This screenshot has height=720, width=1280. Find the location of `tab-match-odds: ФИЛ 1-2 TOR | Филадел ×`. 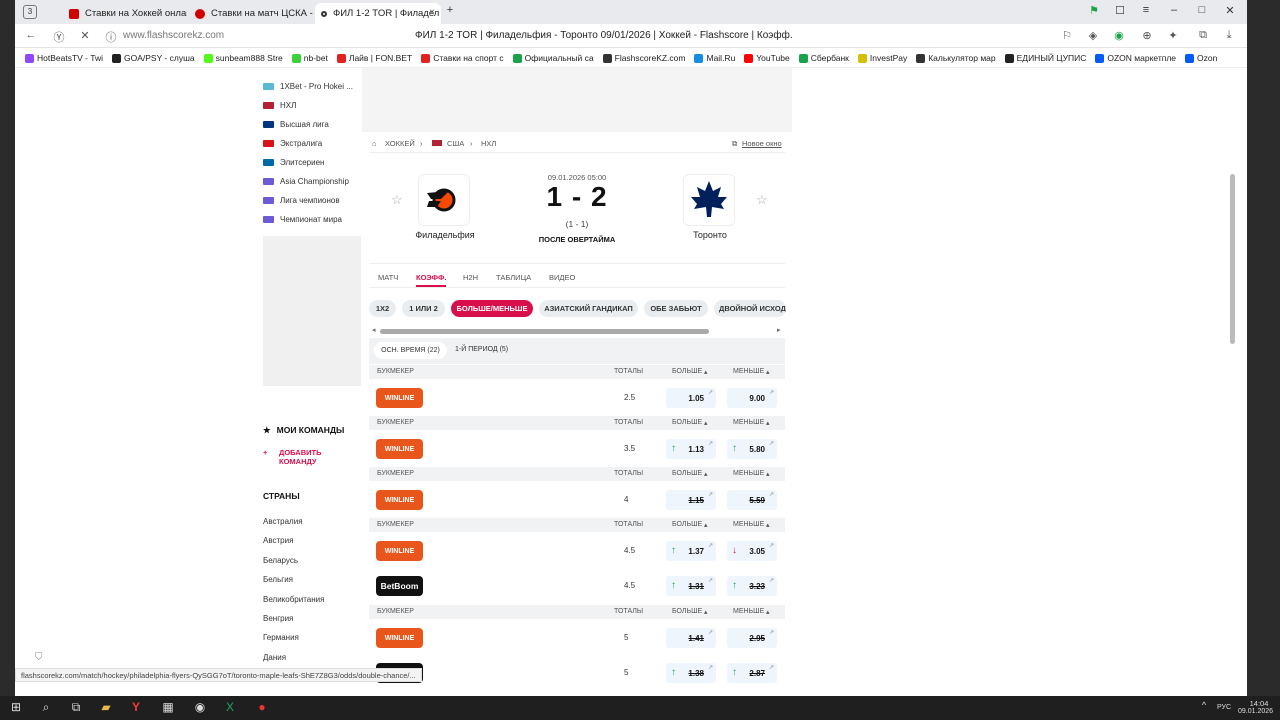

tab-match-odds: ФИЛ 1-2 TOR | Филадел × is located at coordinates (378, 13).